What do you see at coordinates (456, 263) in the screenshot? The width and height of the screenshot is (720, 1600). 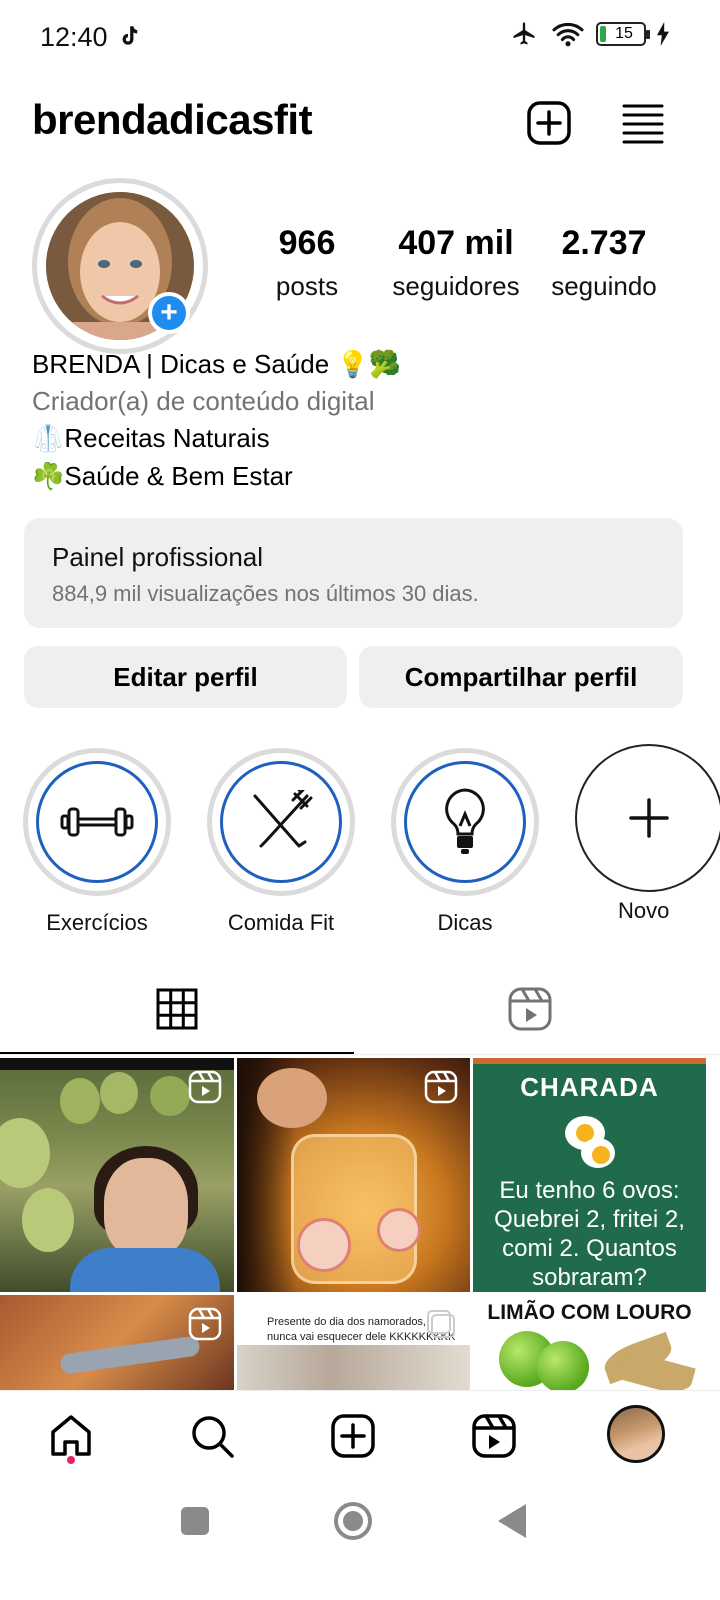 I see `stat-followers: 407 mil seguidores` at bounding box center [456, 263].